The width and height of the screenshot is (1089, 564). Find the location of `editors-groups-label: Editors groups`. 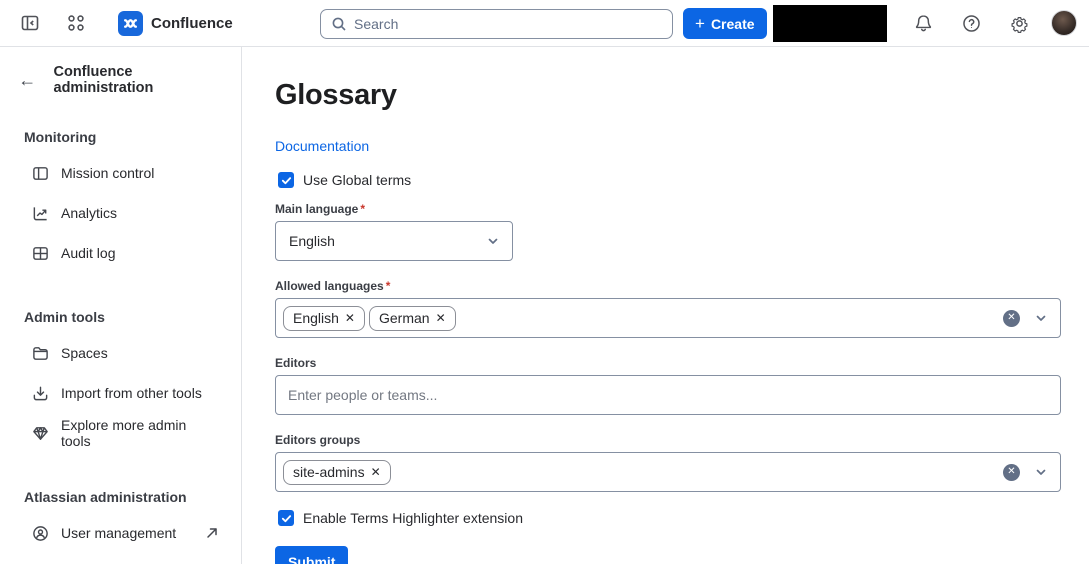

editors-groups-label: Editors groups is located at coordinates (318, 440).